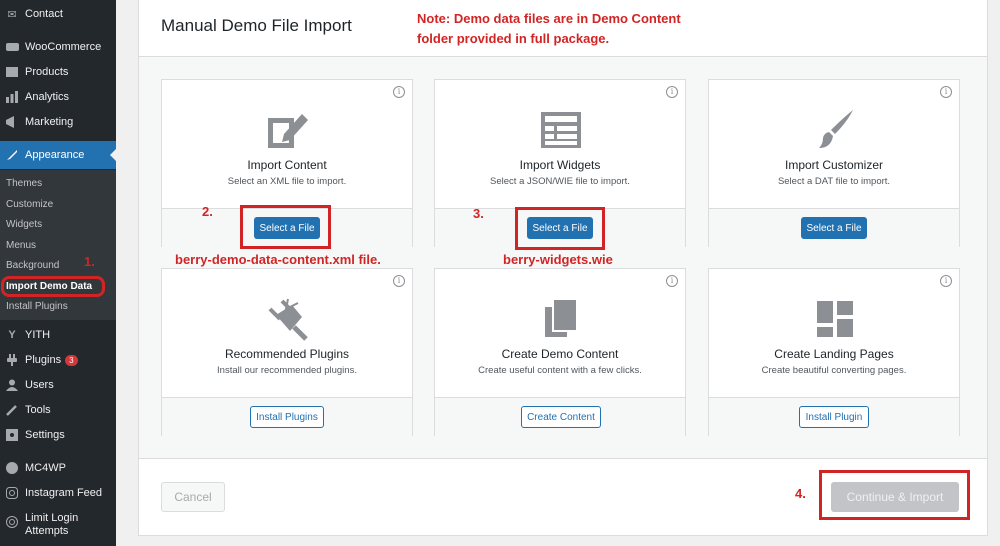 The width and height of the screenshot is (1000, 546). I want to click on sidebar-item-label: MC4WP, so click(45, 468).